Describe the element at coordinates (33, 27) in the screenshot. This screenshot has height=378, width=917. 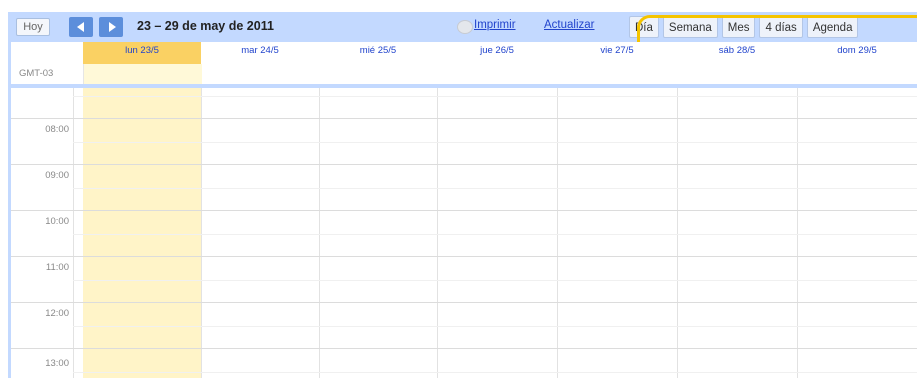
I see `today-button: Hoy` at that location.